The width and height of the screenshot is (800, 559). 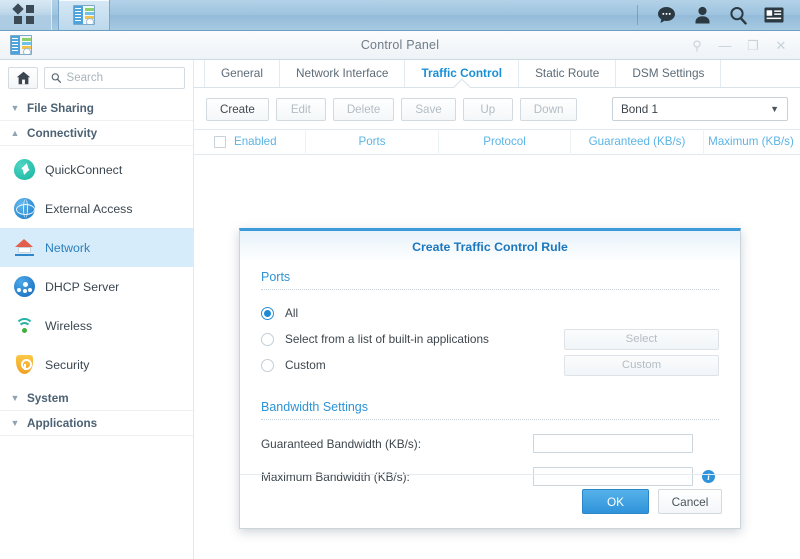 What do you see at coordinates (24, 169) in the screenshot?
I see `quickconnect-icon` at bounding box center [24, 169].